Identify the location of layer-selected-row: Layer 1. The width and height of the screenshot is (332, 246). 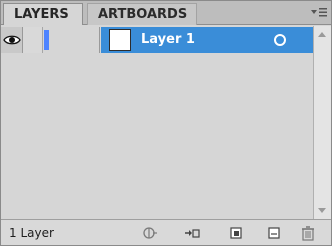
(207, 40).